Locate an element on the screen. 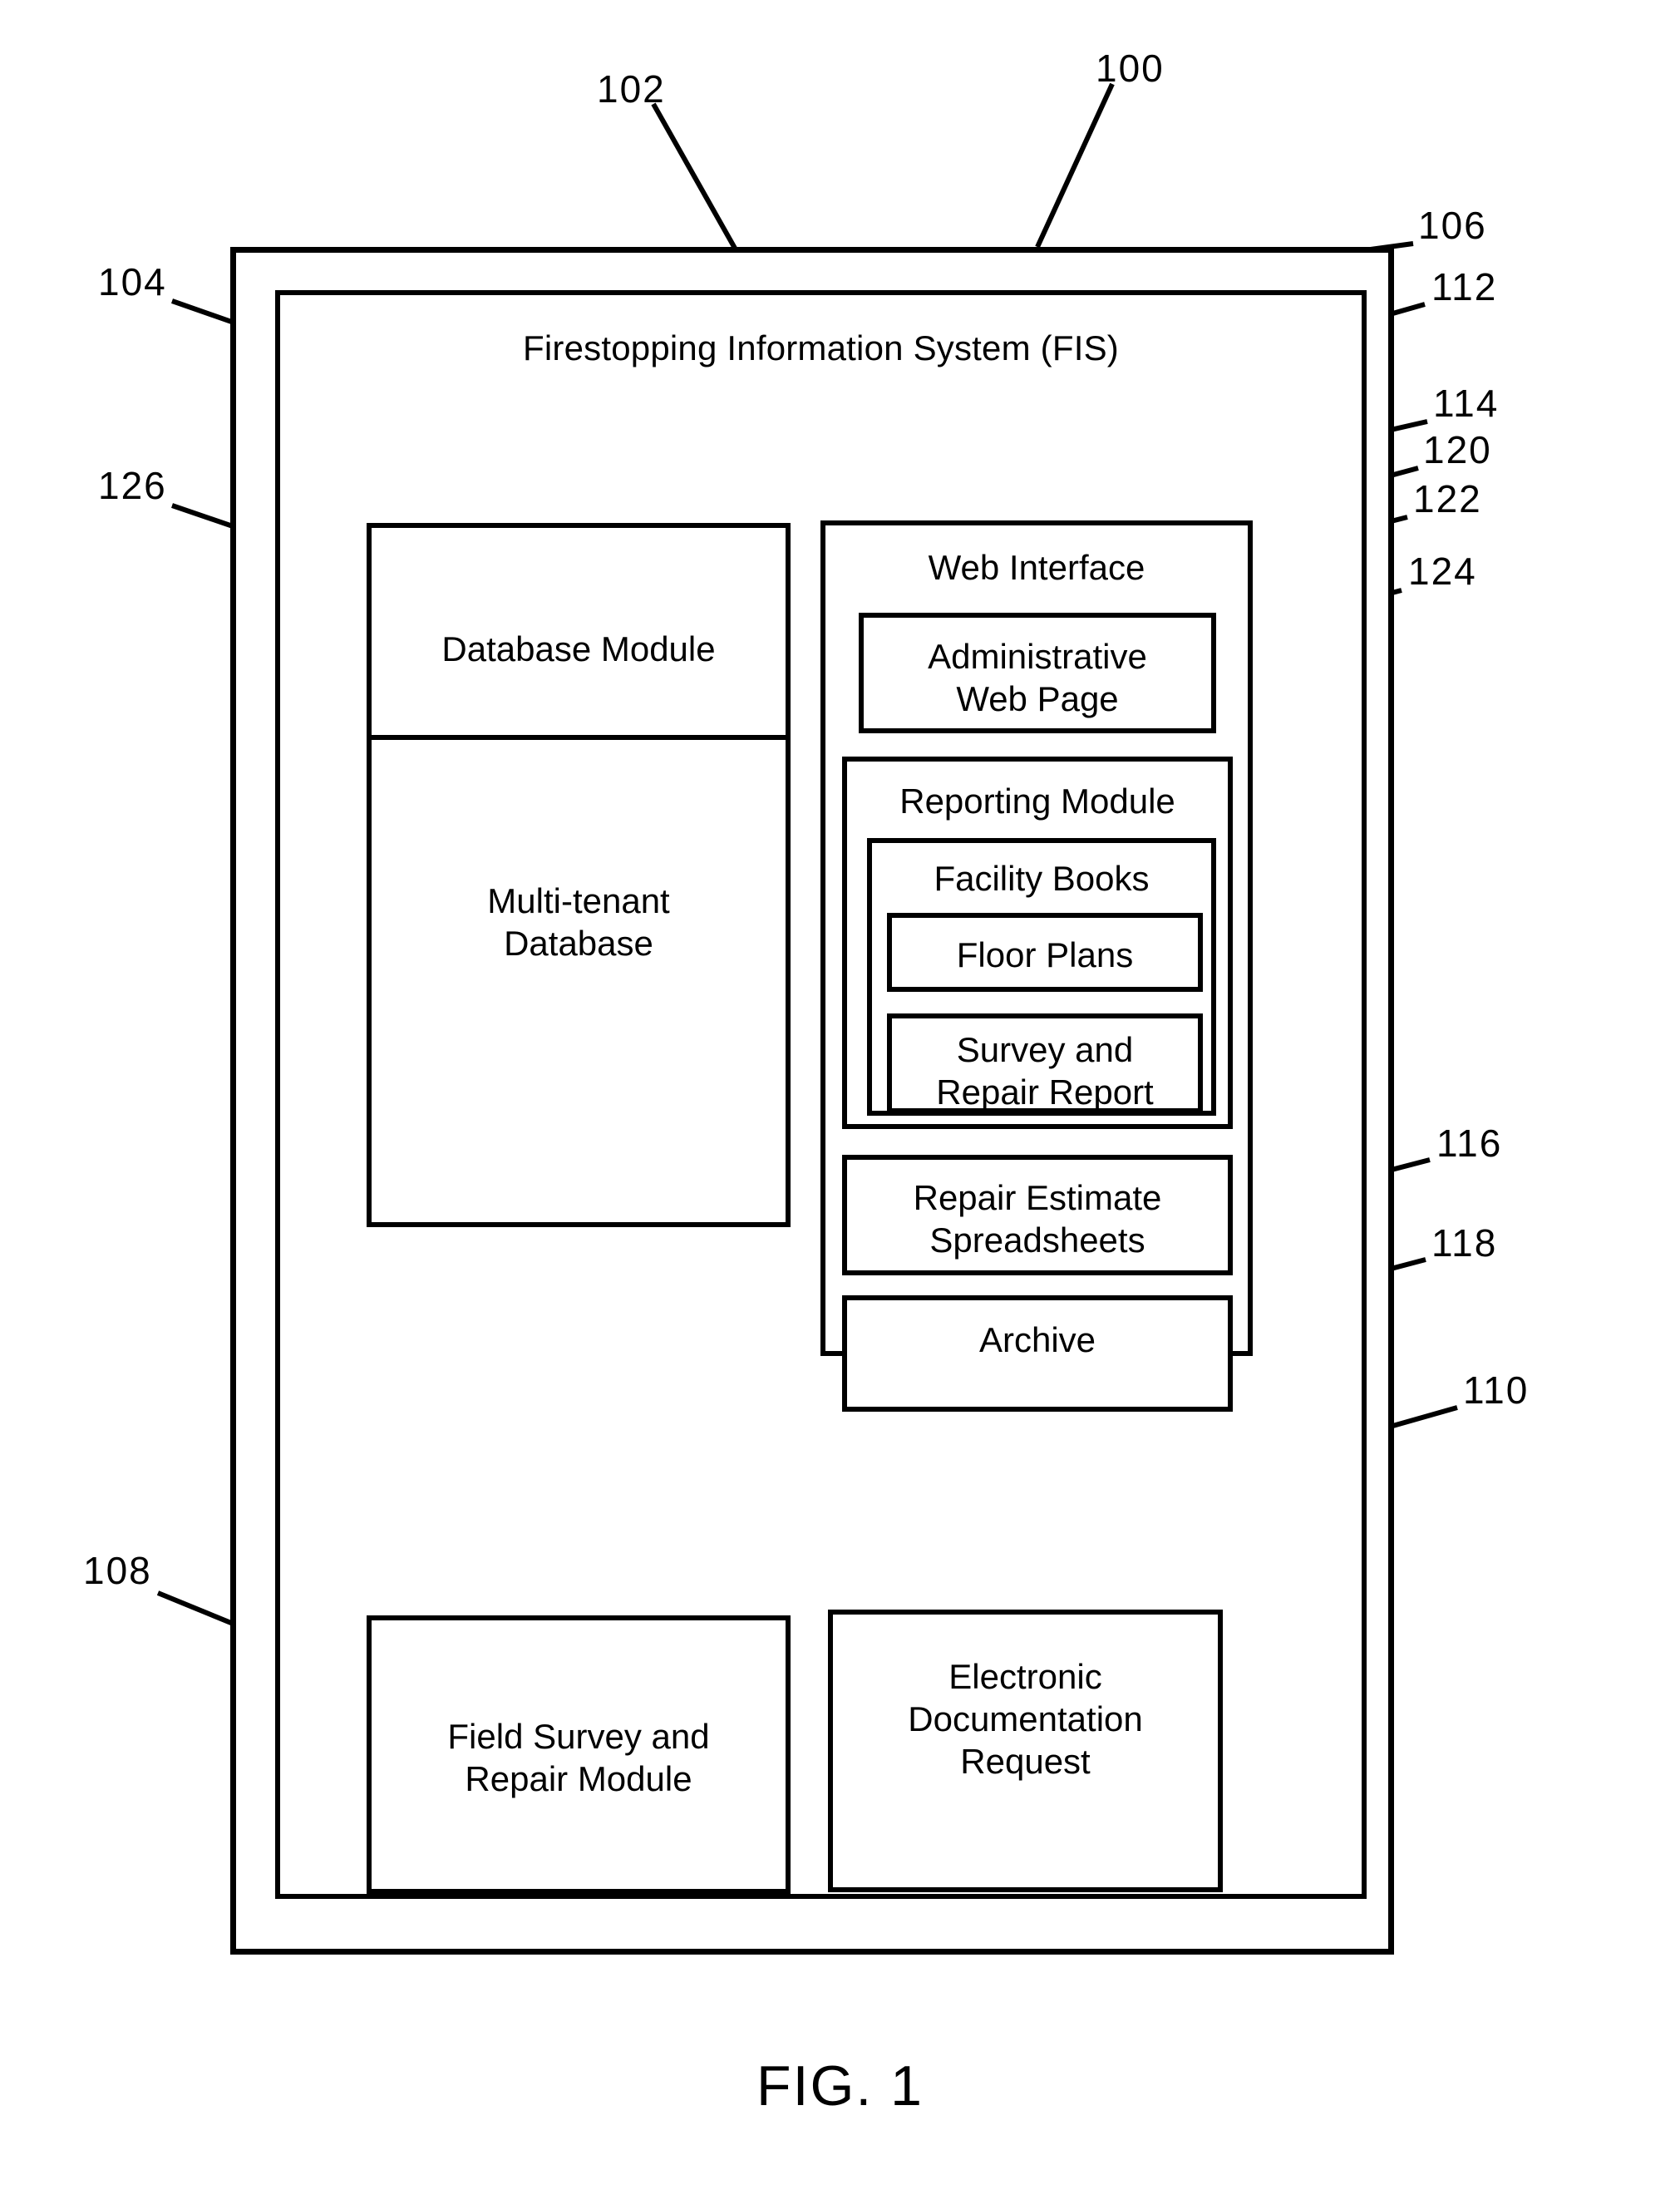  reporting-module-label: Reporting Module is located at coordinates (1037, 801).